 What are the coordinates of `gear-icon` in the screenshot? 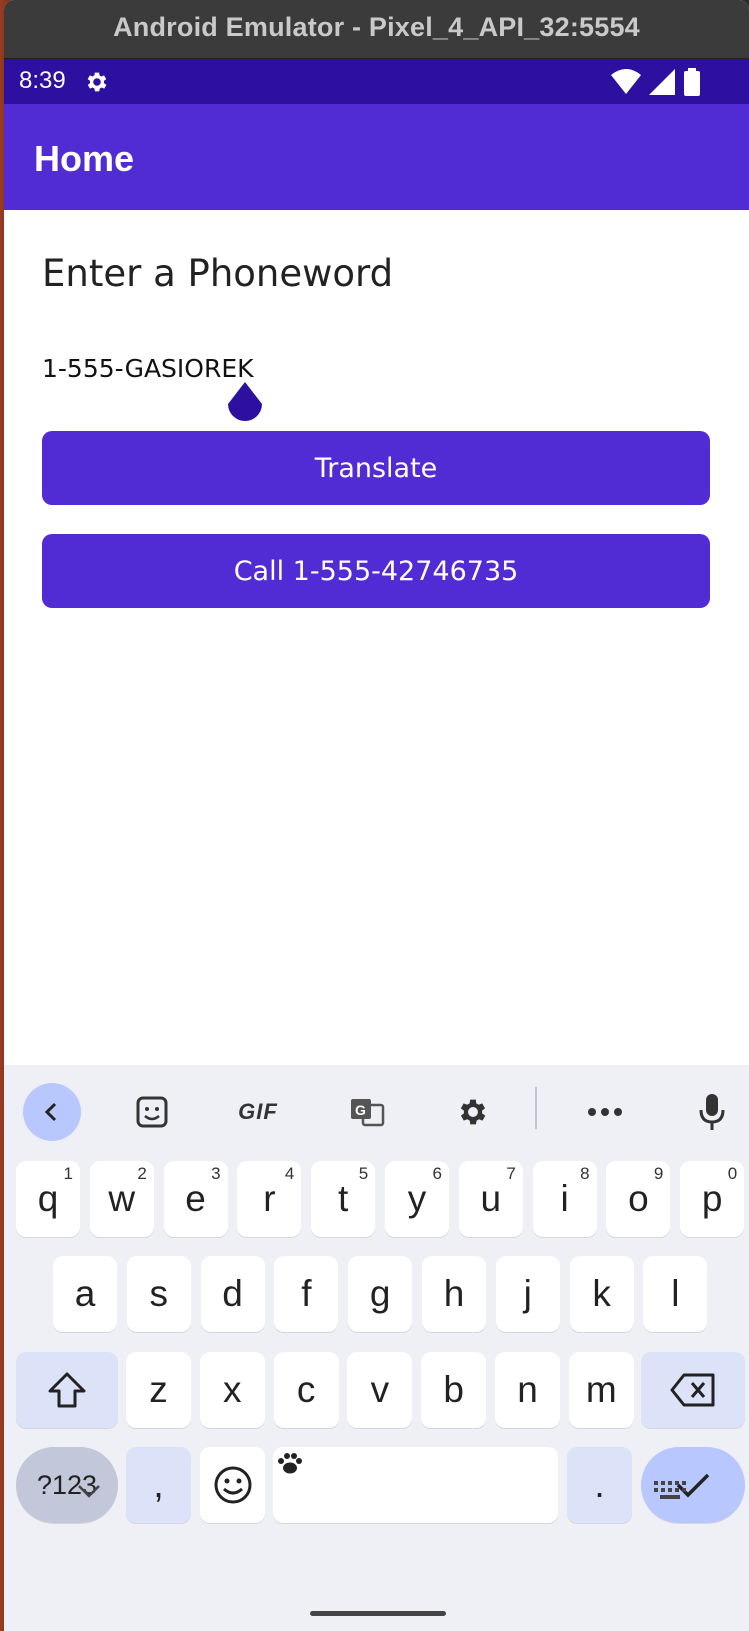 It's located at (97, 82).